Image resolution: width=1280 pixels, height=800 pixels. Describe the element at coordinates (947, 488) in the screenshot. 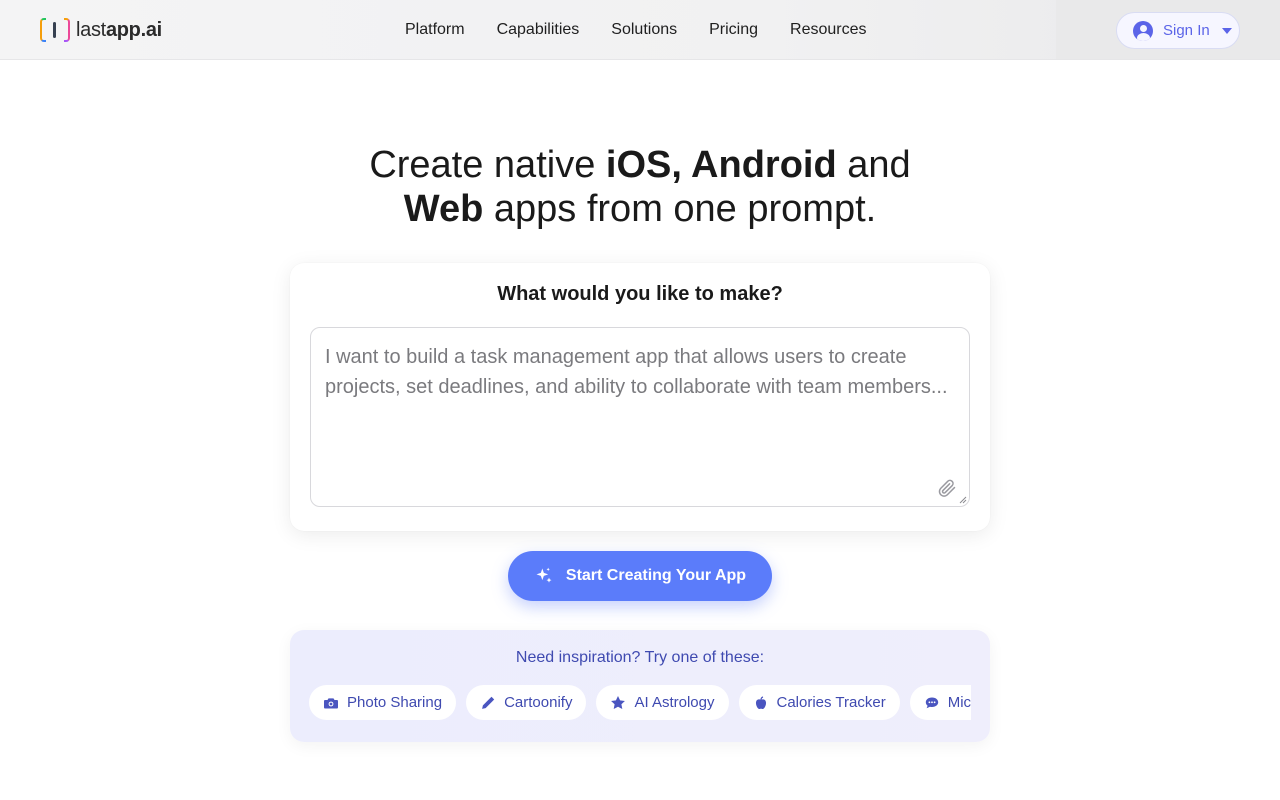

I see `paperclip-icon` at that location.